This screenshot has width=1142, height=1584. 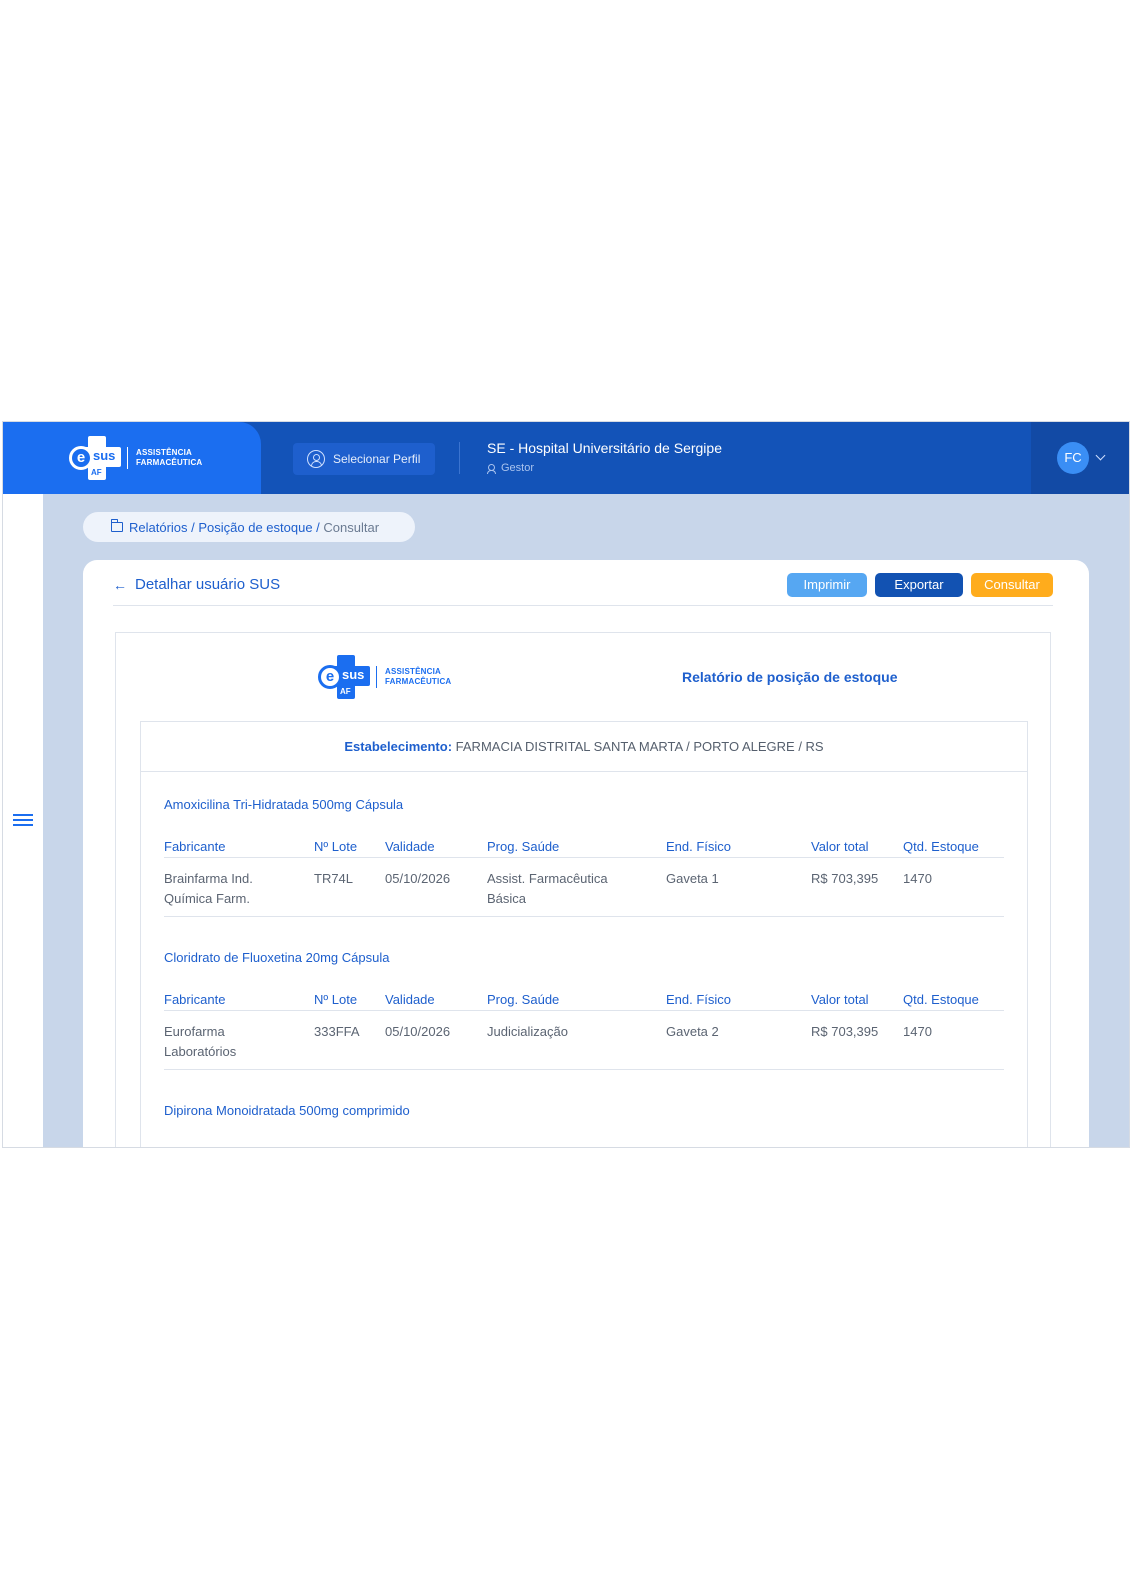 What do you see at coordinates (140, 959) in the screenshot?
I see `report-border-left` at bounding box center [140, 959].